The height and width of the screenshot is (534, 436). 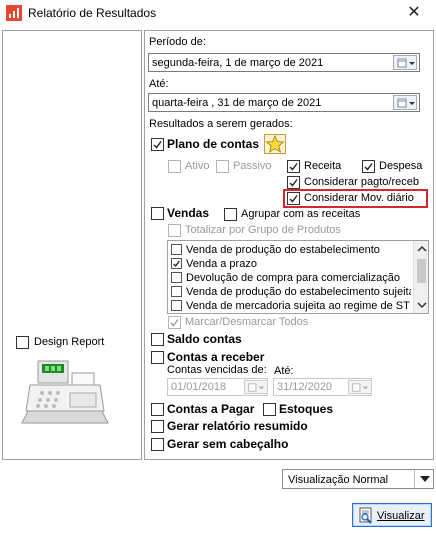 What do you see at coordinates (157, 444) in the screenshot?
I see `sem-cabecalho-checkbox` at bounding box center [157, 444].